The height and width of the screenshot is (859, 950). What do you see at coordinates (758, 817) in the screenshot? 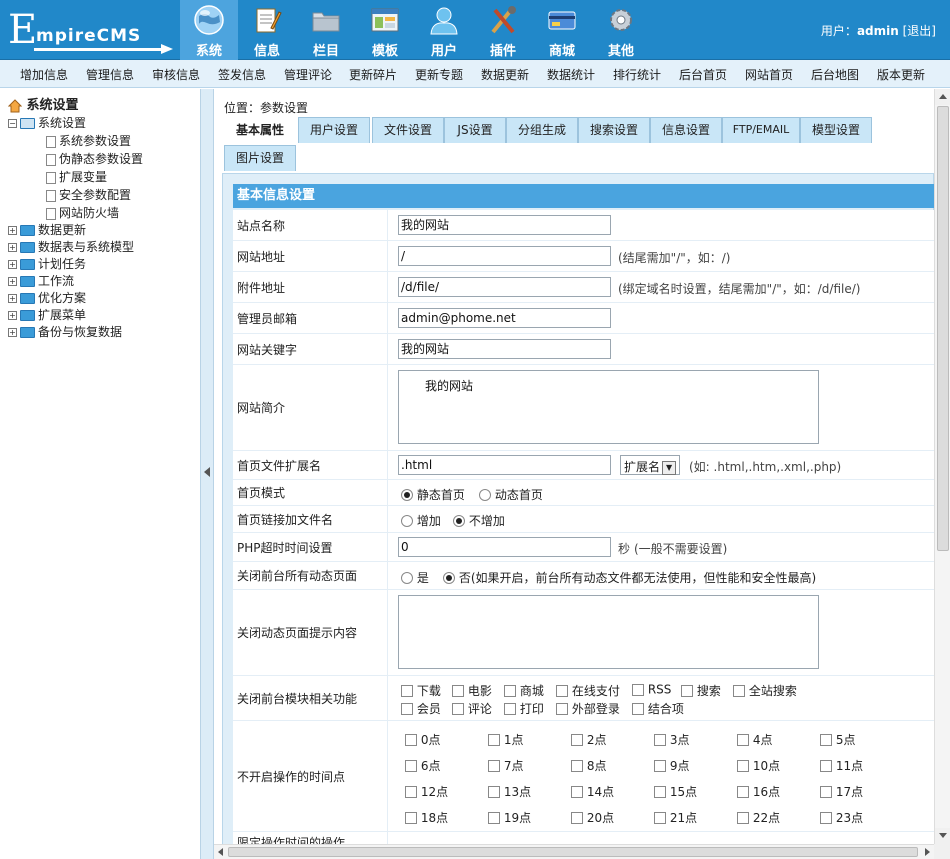
I see `hour-checkbox: 22点` at bounding box center [758, 817].